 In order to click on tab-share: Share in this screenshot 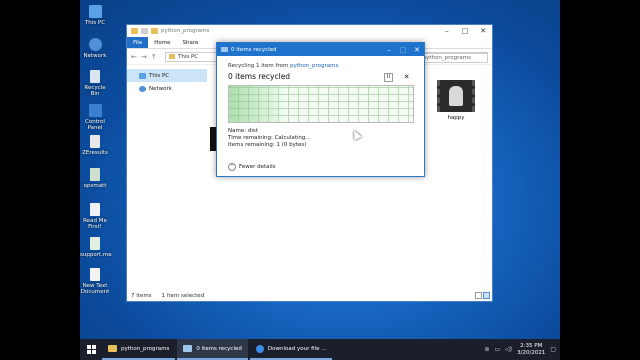, I will do `click(190, 42)`.